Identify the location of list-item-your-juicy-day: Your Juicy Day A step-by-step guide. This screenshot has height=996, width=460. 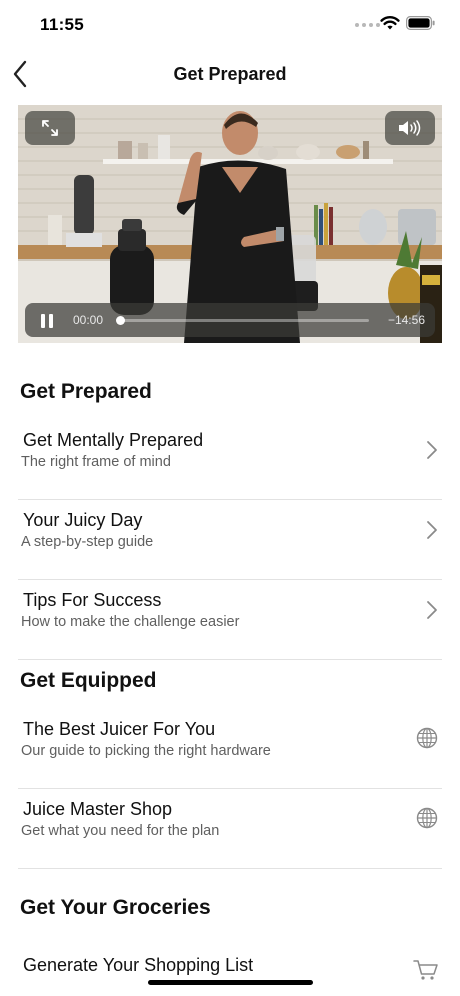
(230, 540).